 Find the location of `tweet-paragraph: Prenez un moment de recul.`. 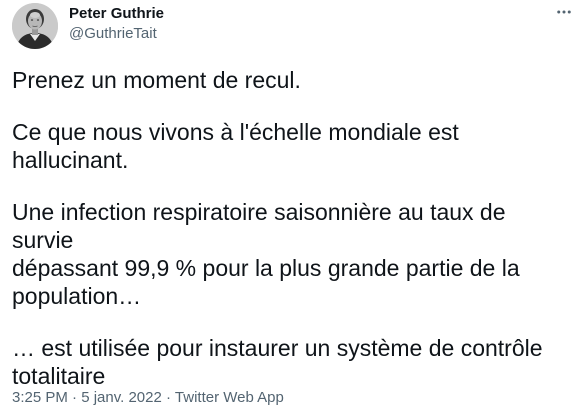

tweet-paragraph: Prenez un moment de recul. is located at coordinates (156, 80).